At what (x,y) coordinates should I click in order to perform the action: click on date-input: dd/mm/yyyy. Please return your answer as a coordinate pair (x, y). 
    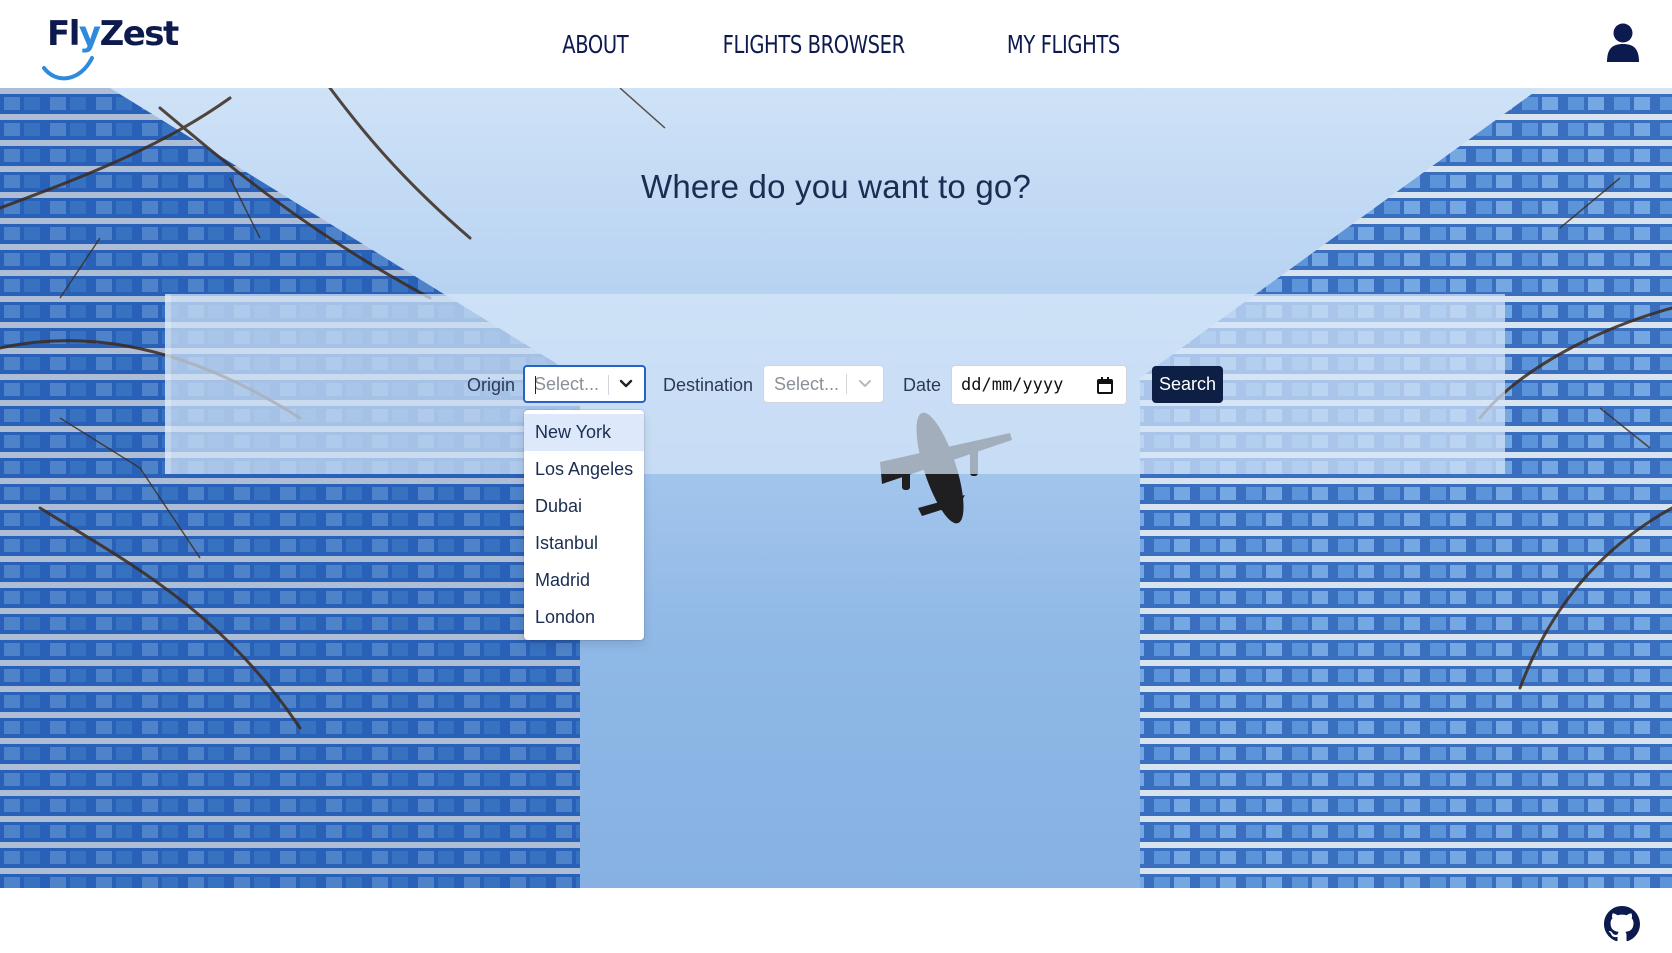
    Looking at the image, I should click on (1039, 385).